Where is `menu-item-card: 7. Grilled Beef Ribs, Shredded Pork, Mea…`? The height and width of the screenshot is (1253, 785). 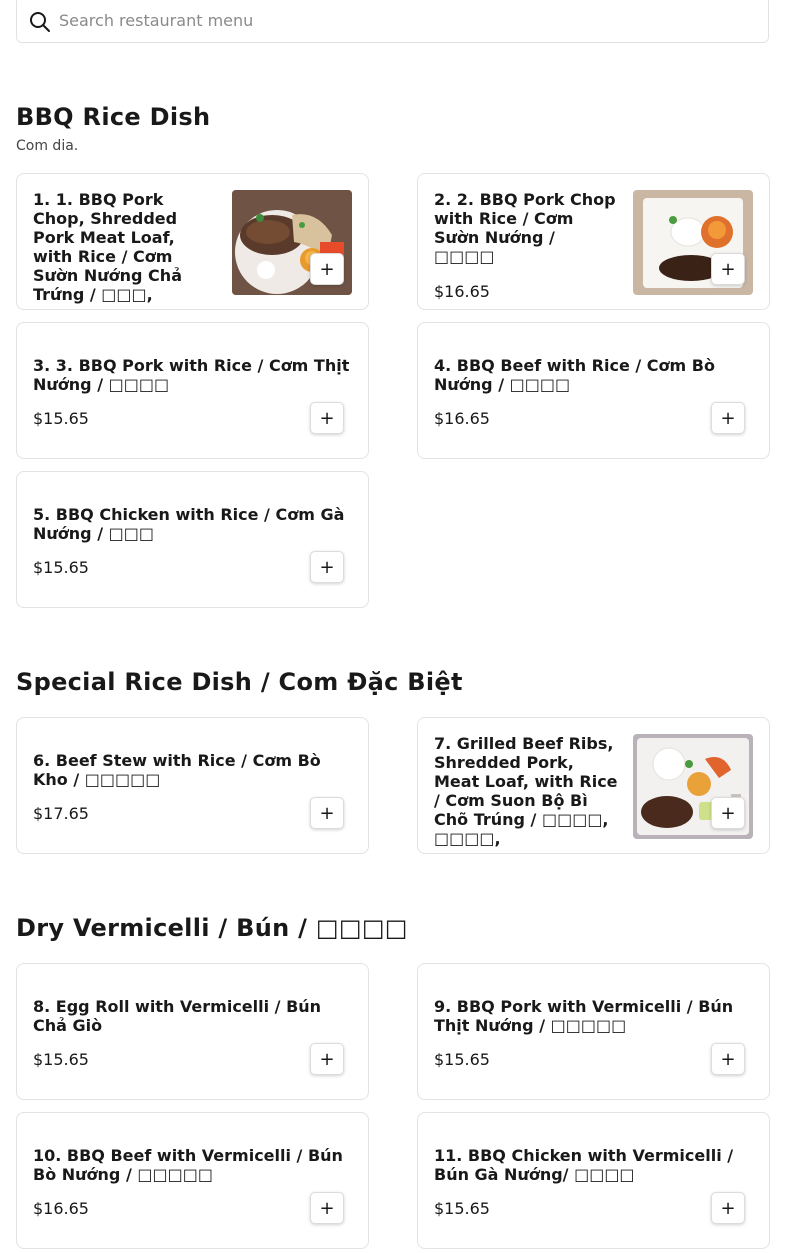 menu-item-card: 7. Grilled Beef Ribs, Shredded Pork, Mea… is located at coordinates (593, 785).